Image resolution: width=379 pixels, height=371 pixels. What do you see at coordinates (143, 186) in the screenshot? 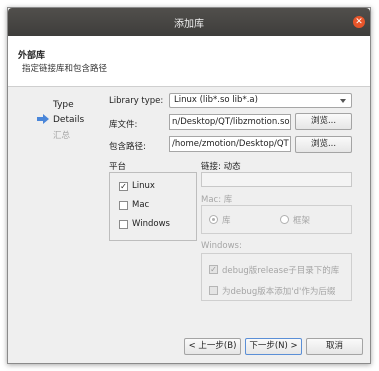
I see `linux-label: Linux` at bounding box center [143, 186].